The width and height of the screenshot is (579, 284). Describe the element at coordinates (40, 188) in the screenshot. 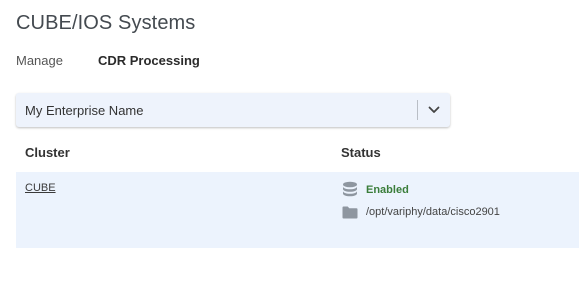

I see `cluster-link: CUBE` at that location.